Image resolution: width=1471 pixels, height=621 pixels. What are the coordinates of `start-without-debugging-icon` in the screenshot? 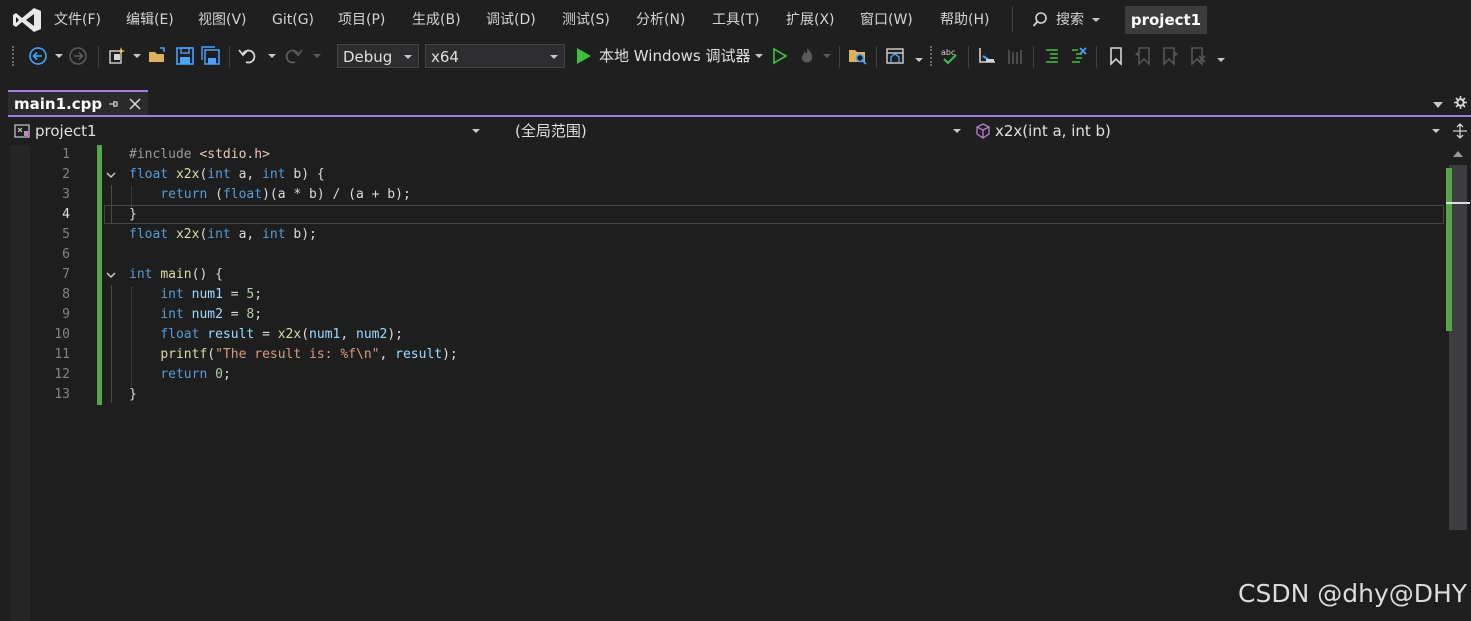 It's located at (780, 56).